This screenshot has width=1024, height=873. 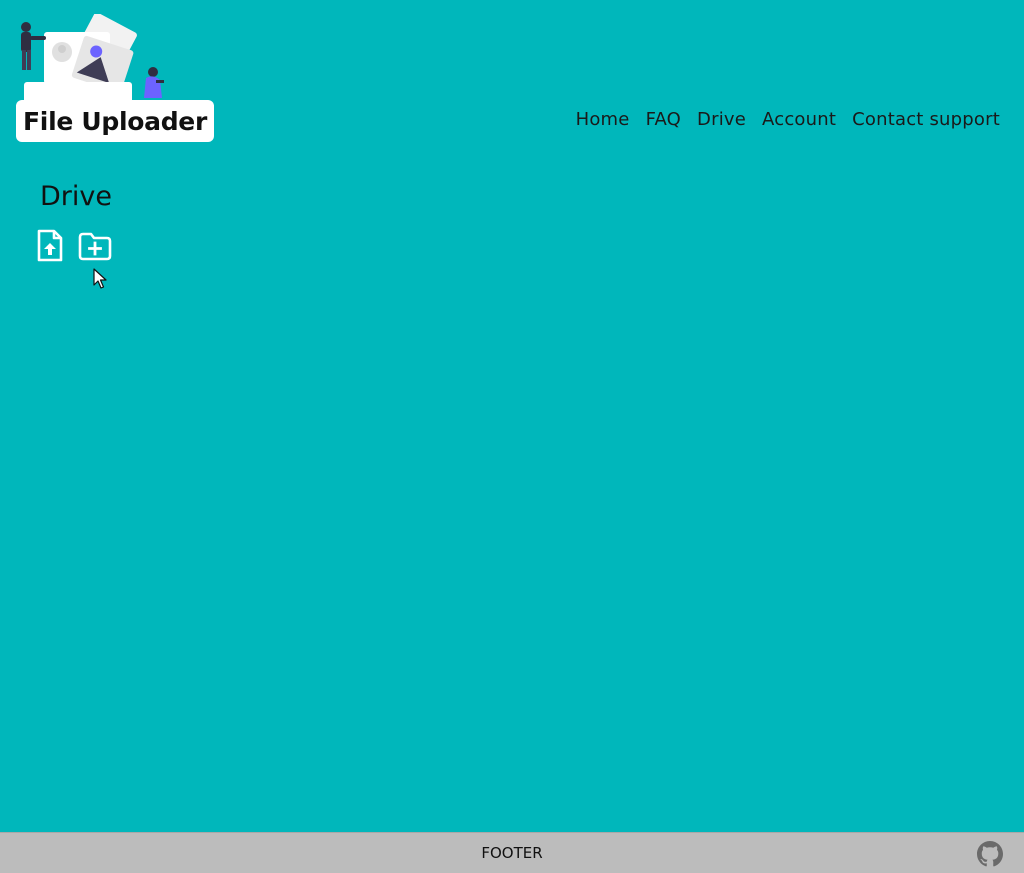 I want to click on nav-home-link: Home, so click(x=603, y=119).